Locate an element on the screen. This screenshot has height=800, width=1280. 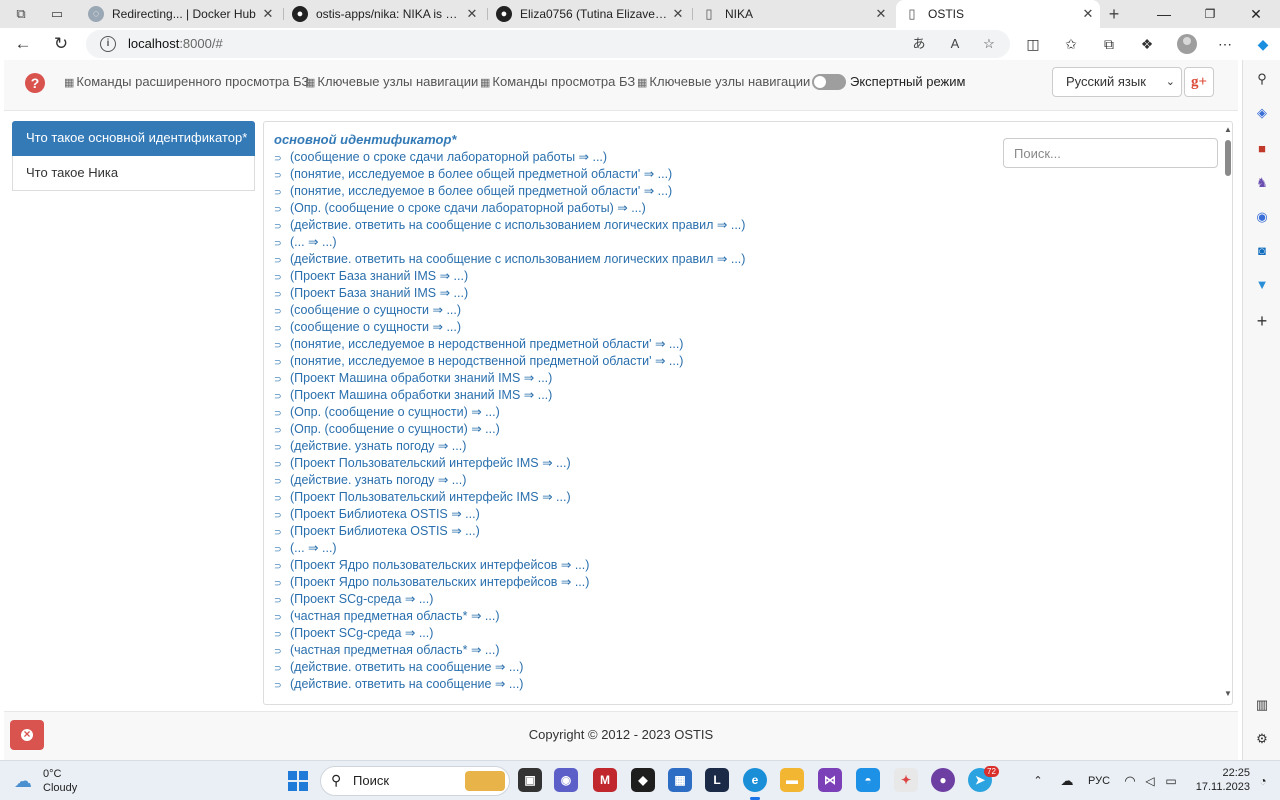
shopping-tag-icon: ◈ is located at coordinates (1262, 113).